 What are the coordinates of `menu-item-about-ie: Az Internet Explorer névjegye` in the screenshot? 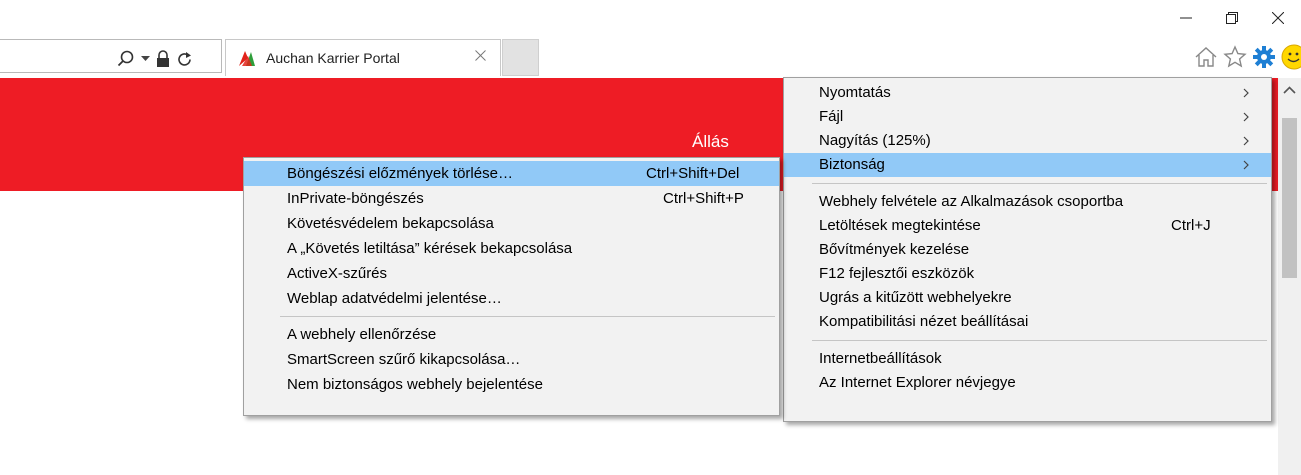 It's located at (1027, 383).